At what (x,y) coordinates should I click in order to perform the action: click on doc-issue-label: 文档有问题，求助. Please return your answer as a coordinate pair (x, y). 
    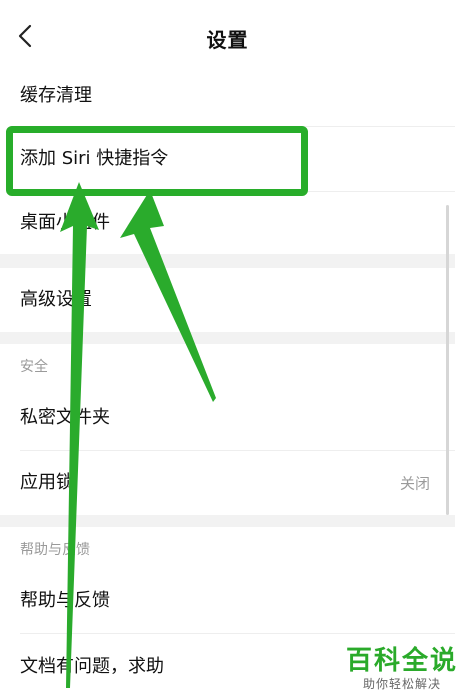
    Looking at the image, I should click on (92, 666).